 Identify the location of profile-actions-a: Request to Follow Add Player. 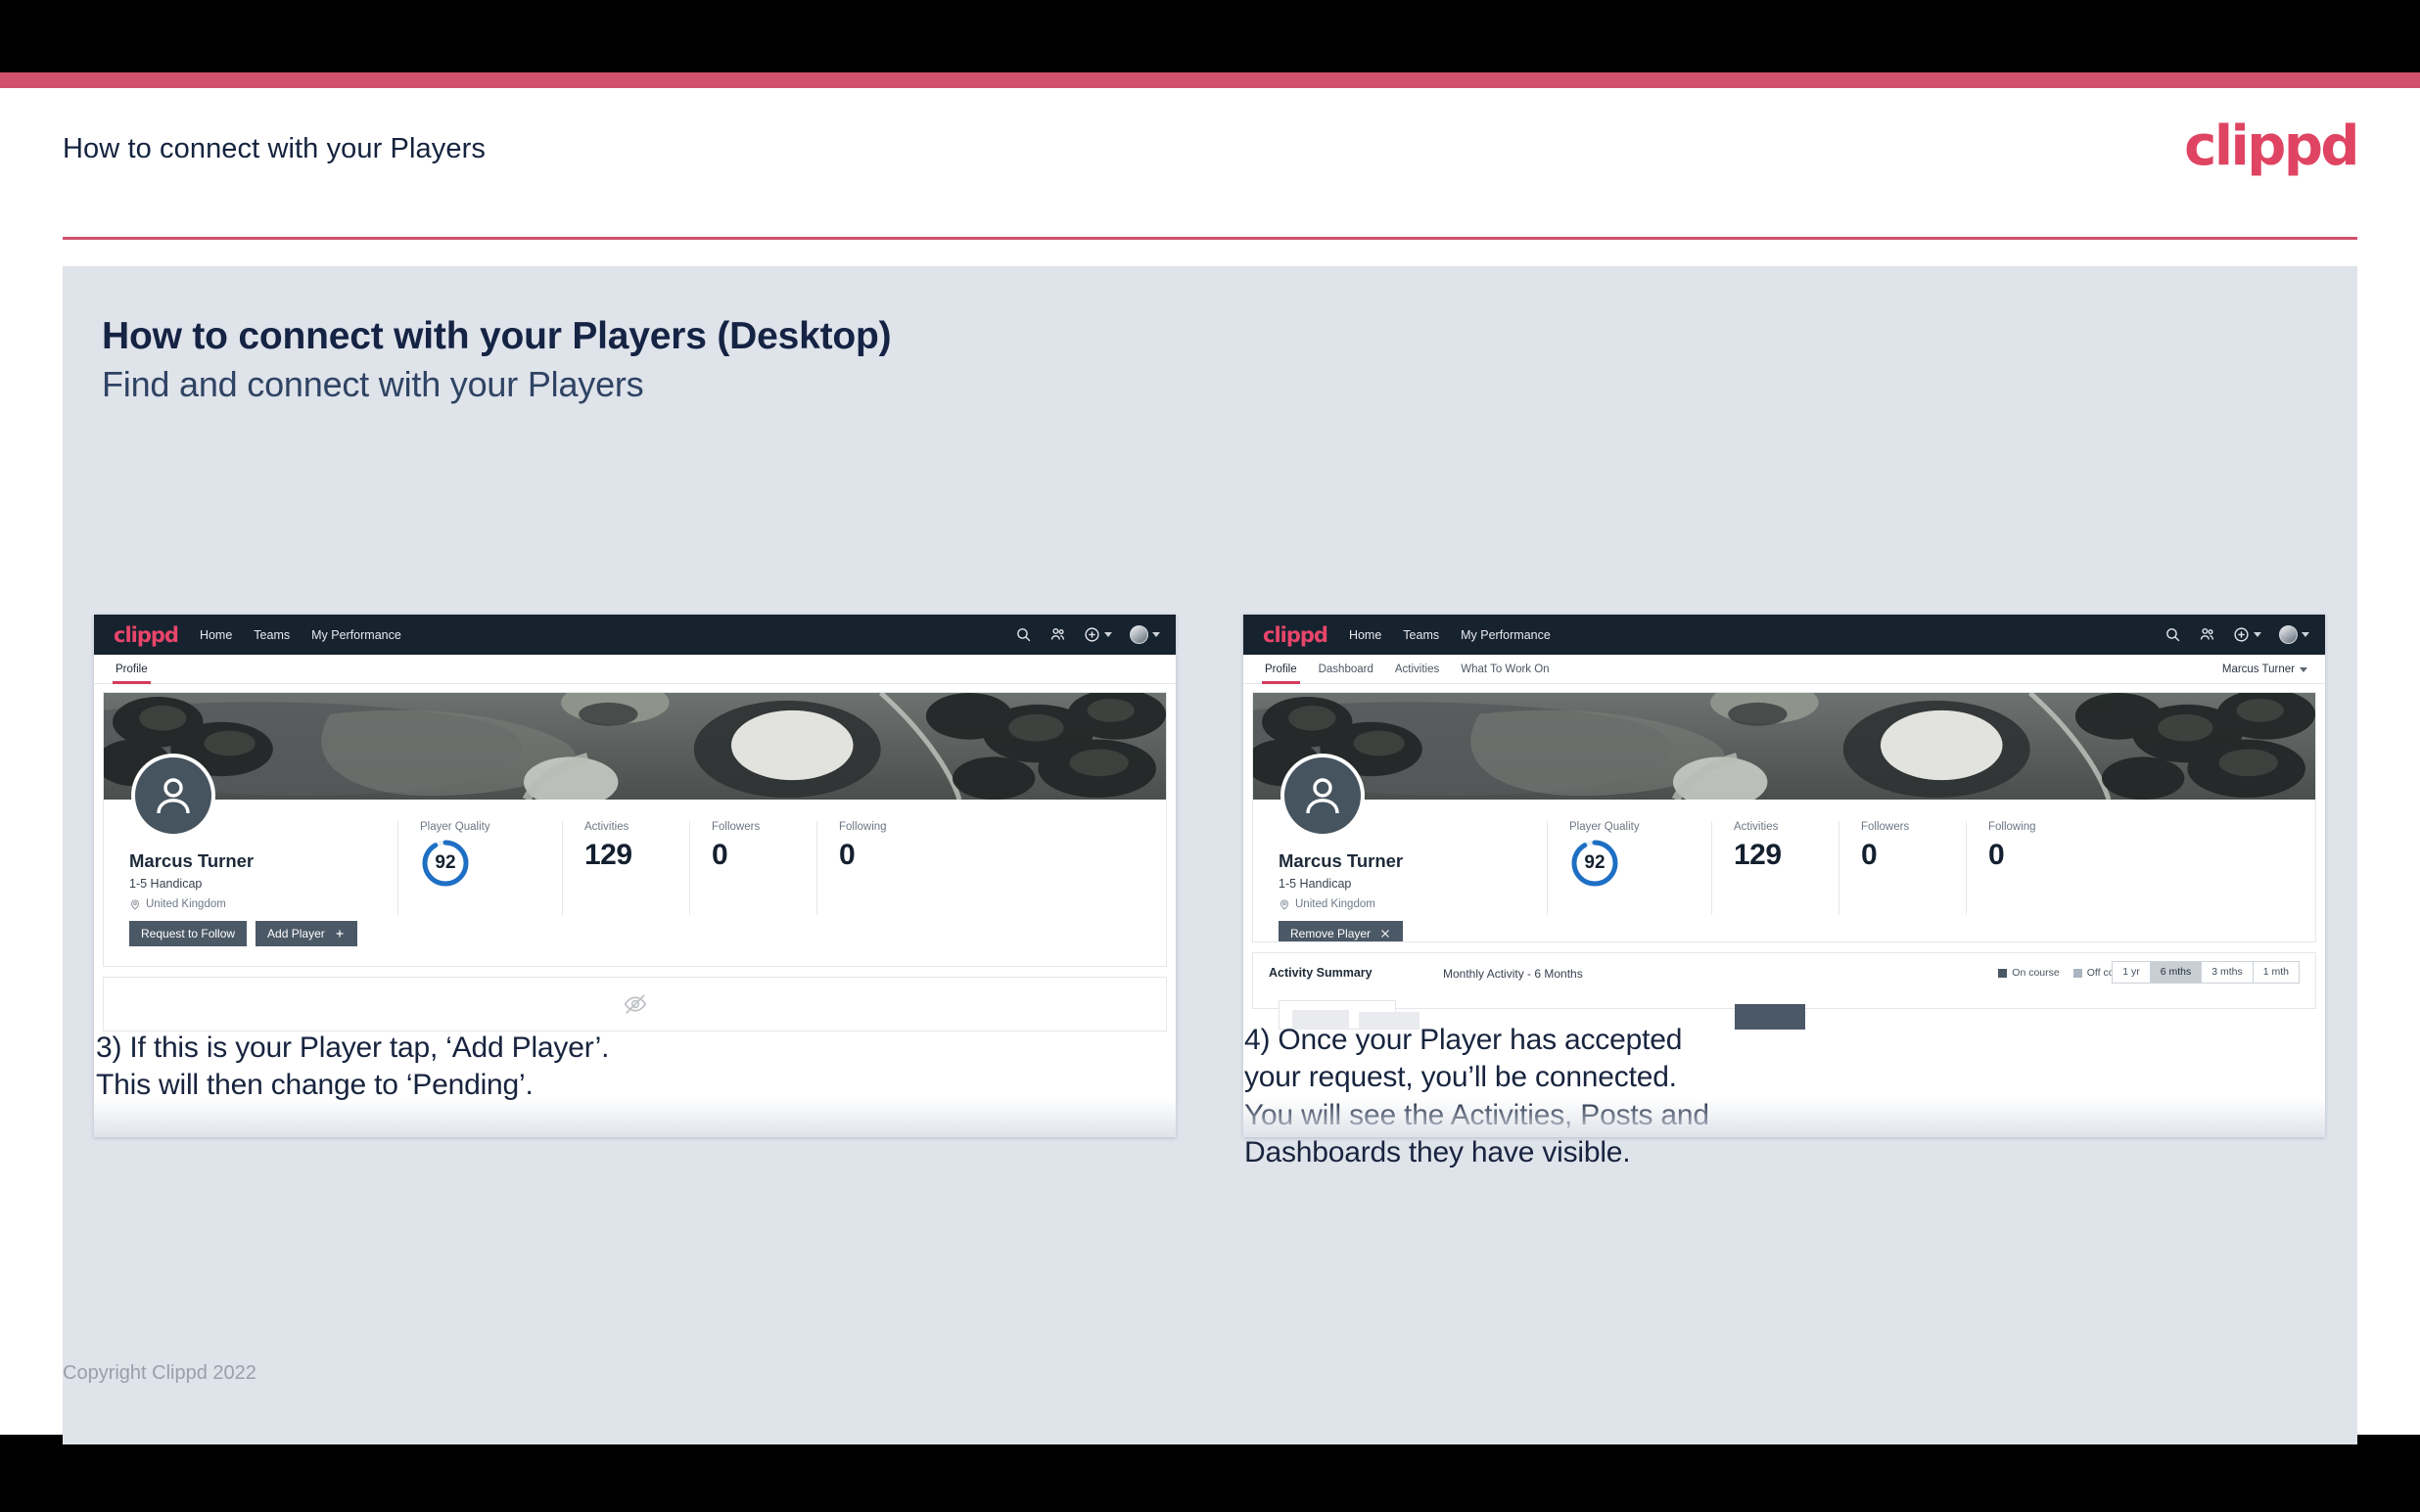
(243, 933).